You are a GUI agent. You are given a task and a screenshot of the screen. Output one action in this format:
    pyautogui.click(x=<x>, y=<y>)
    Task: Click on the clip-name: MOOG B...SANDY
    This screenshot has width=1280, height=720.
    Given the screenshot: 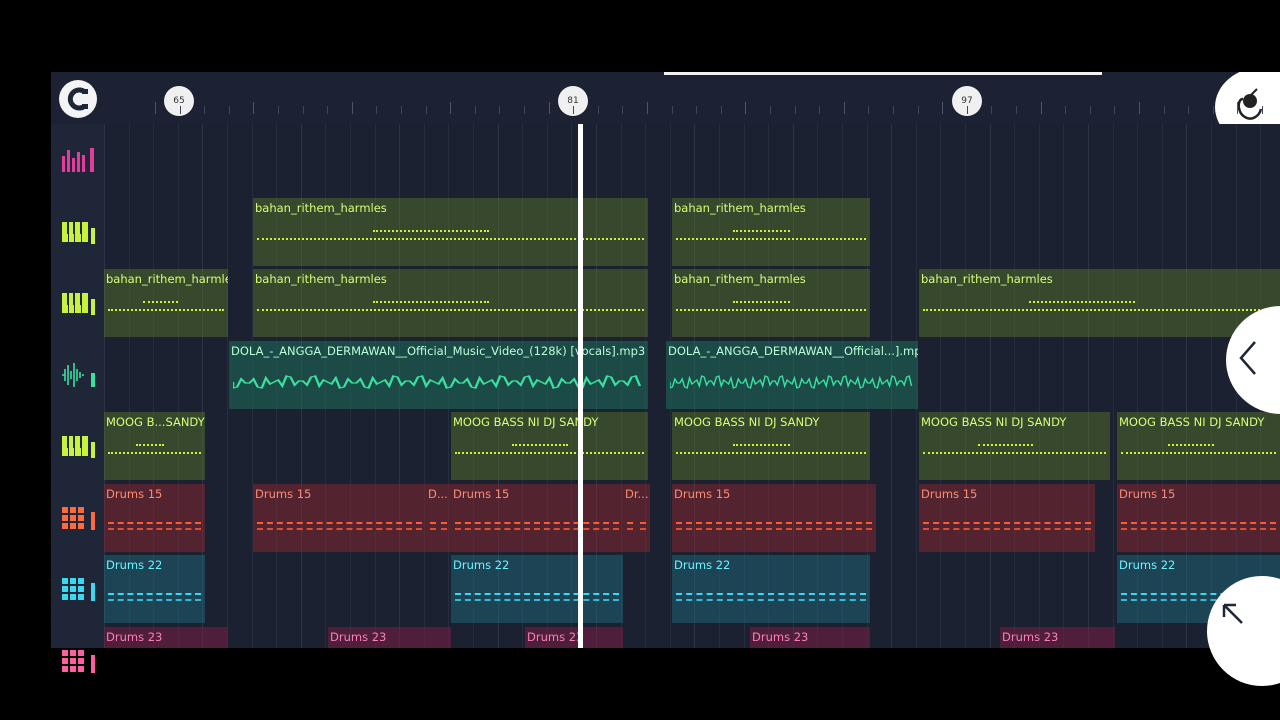 What is the action you would take?
    pyautogui.click(x=155, y=422)
    